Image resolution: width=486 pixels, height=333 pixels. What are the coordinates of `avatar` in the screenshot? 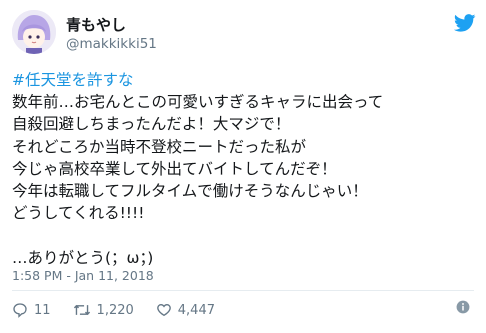 It's located at (34, 32).